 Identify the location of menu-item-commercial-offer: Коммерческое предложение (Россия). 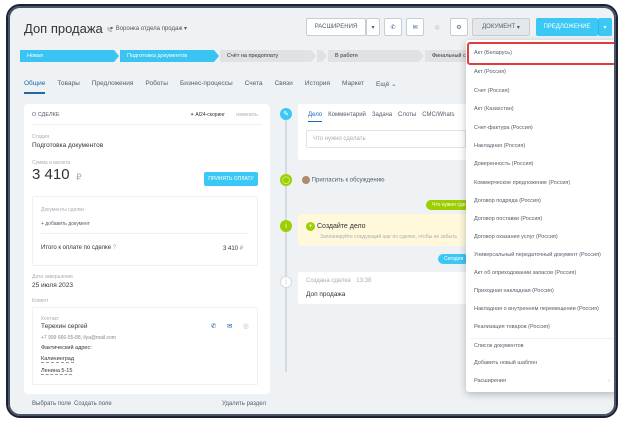
(522, 183).